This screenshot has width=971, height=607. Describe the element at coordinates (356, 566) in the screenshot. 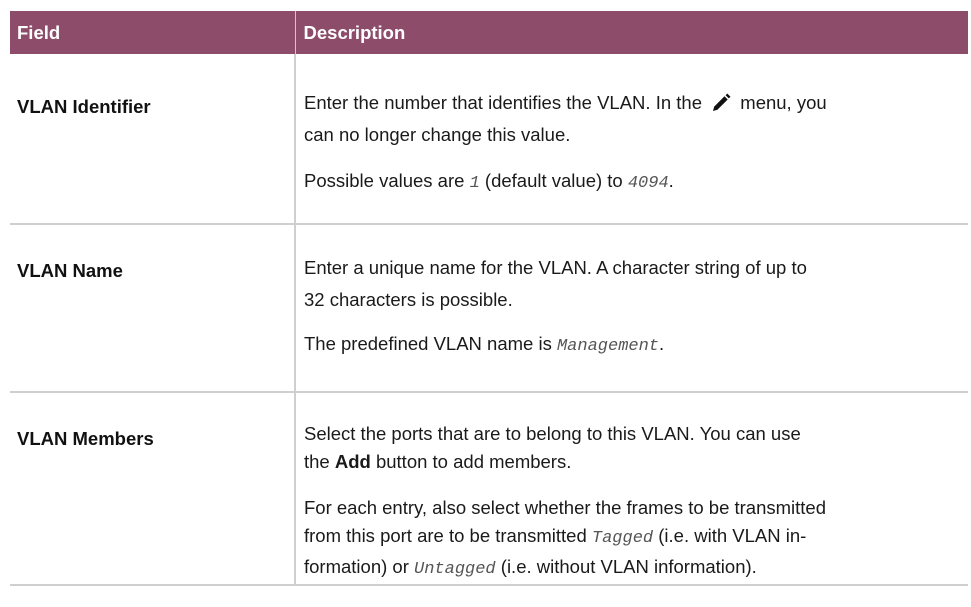

I see `text-span: formation) or` at that location.